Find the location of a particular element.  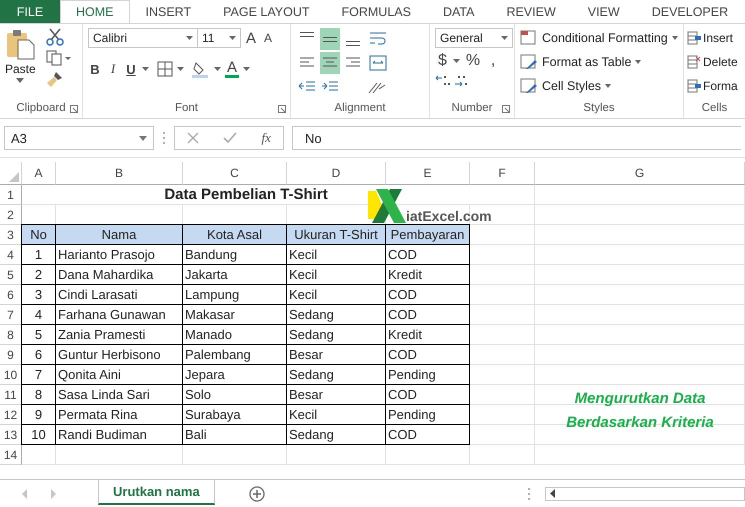

cells-button: Forma is located at coordinates (716, 86).